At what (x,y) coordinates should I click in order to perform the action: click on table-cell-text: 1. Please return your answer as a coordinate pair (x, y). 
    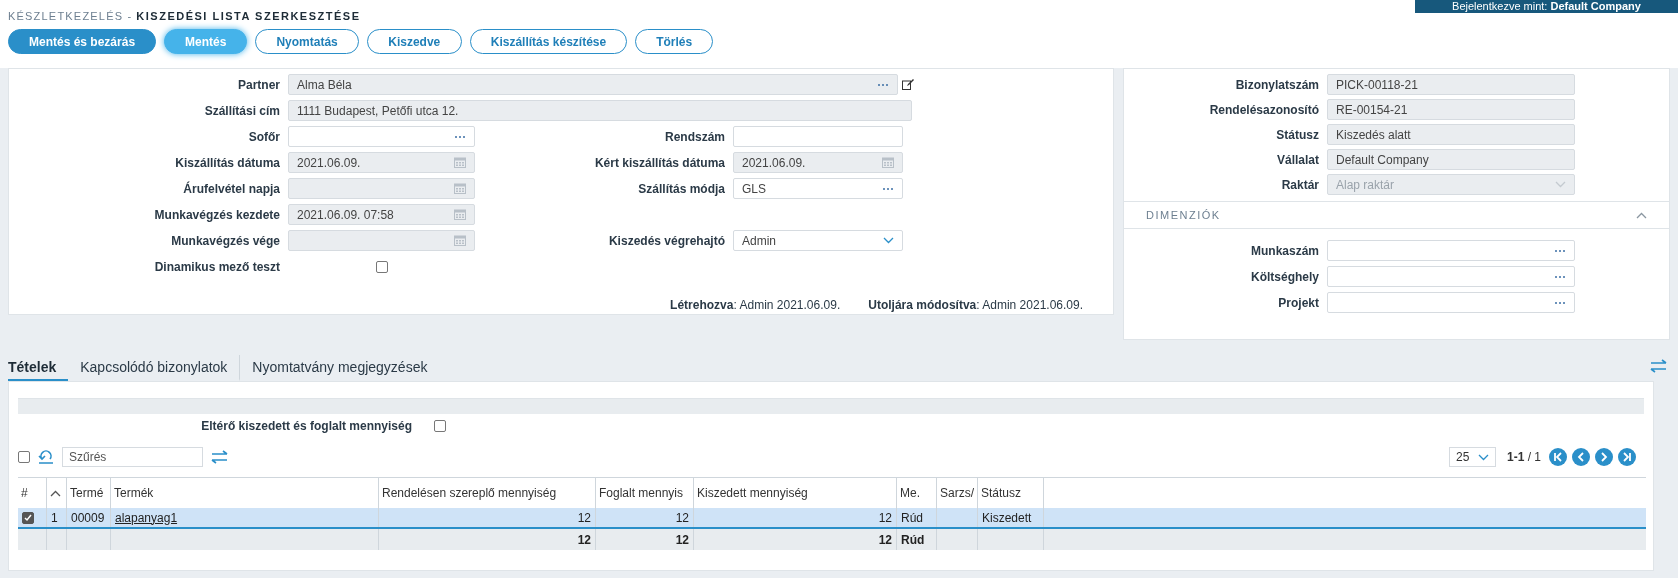
    Looking at the image, I should click on (54, 518).